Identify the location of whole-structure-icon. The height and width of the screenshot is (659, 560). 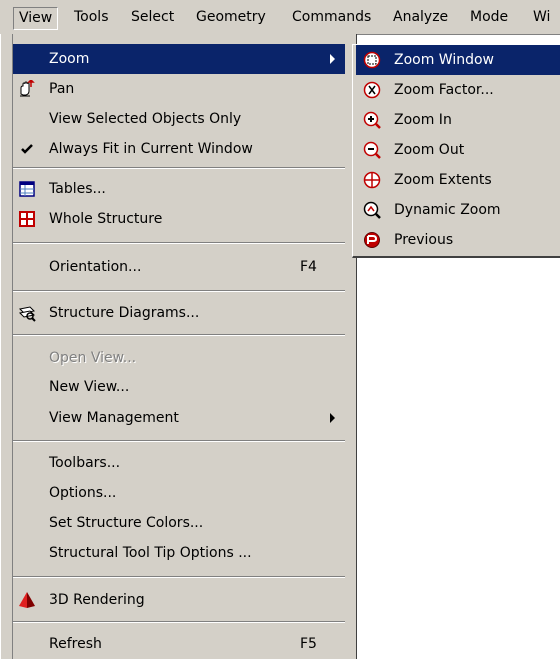
(27, 219).